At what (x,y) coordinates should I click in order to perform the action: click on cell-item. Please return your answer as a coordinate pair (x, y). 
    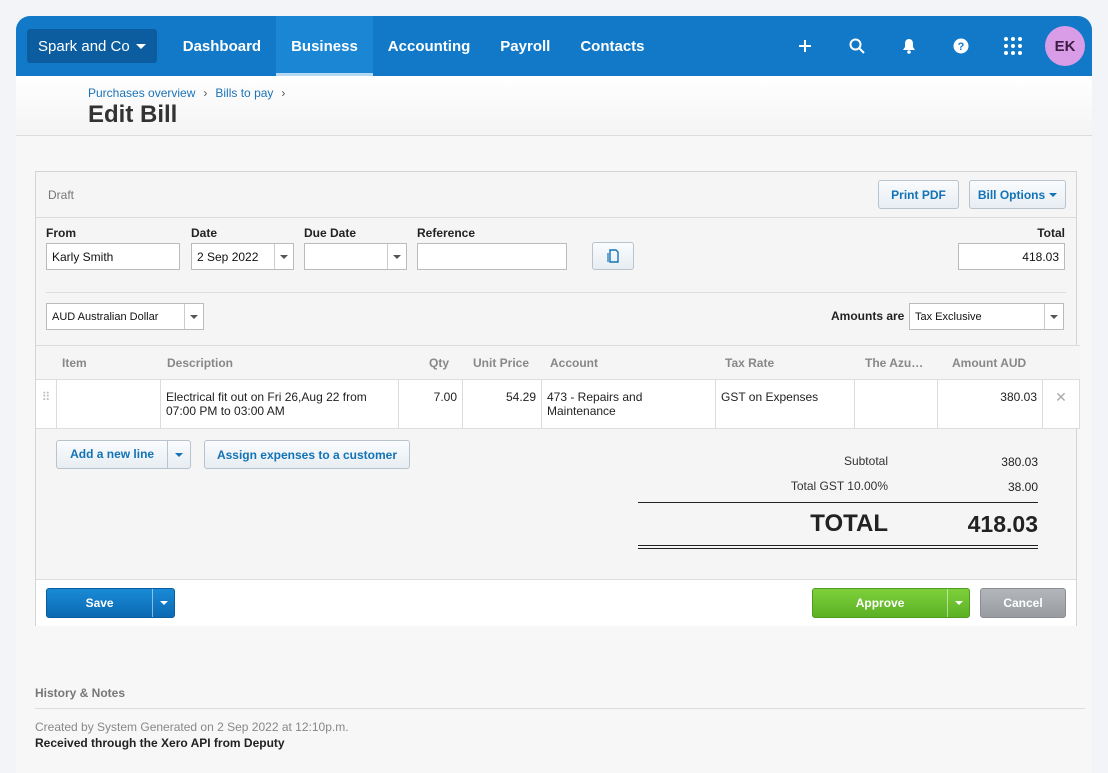
    Looking at the image, I should click on (109, 404).